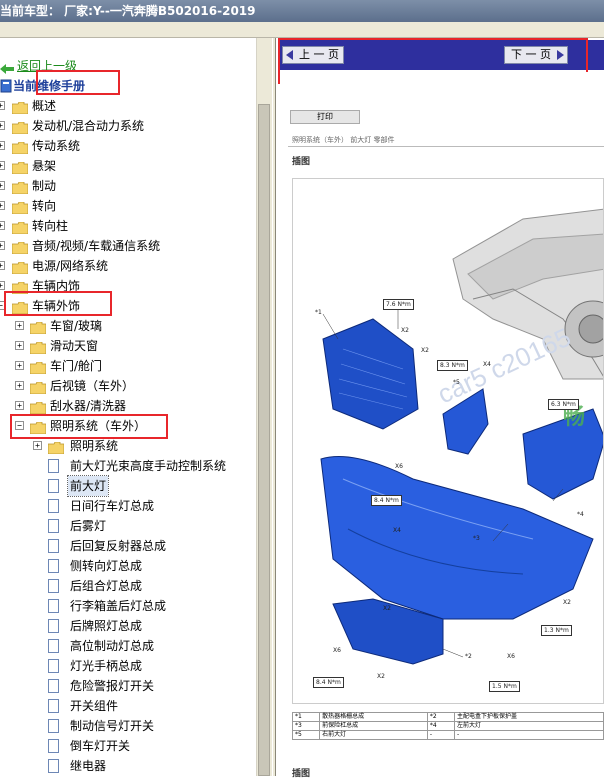  Describe the element at coordinates (398, 304) in the screenshot. I see `torque-label: 7.6 N*m` at that location.